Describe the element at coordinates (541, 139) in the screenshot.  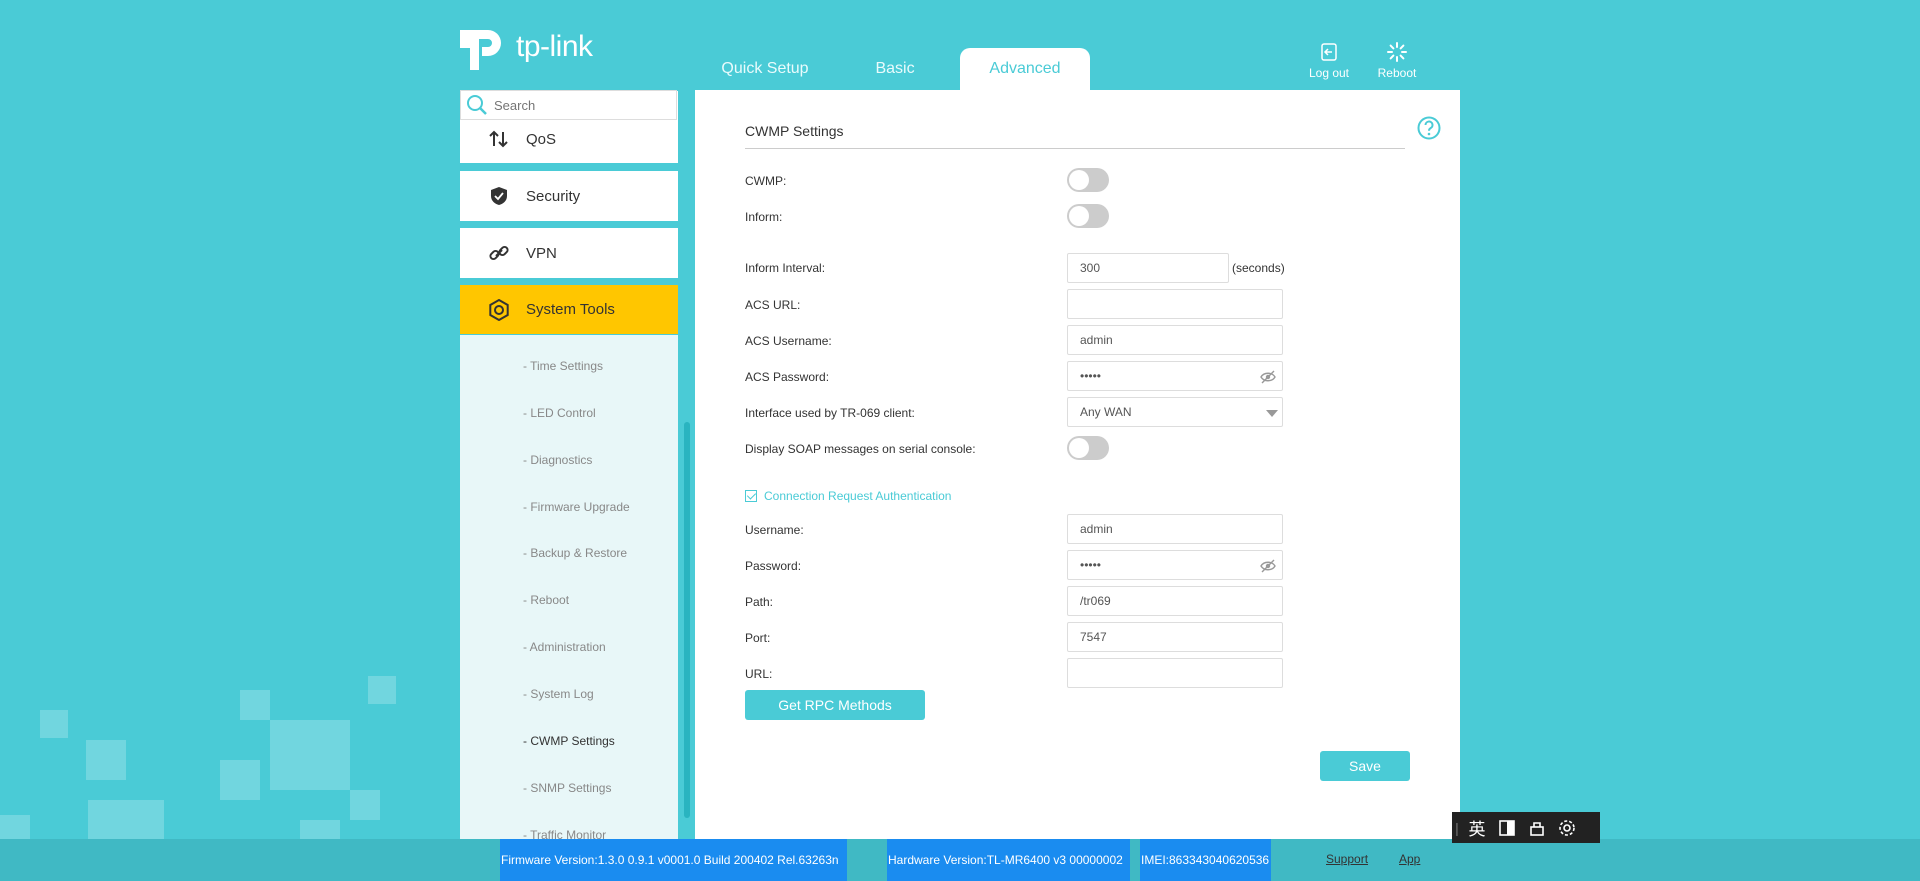
I see `sidebar-item-label: QoS` at that location.